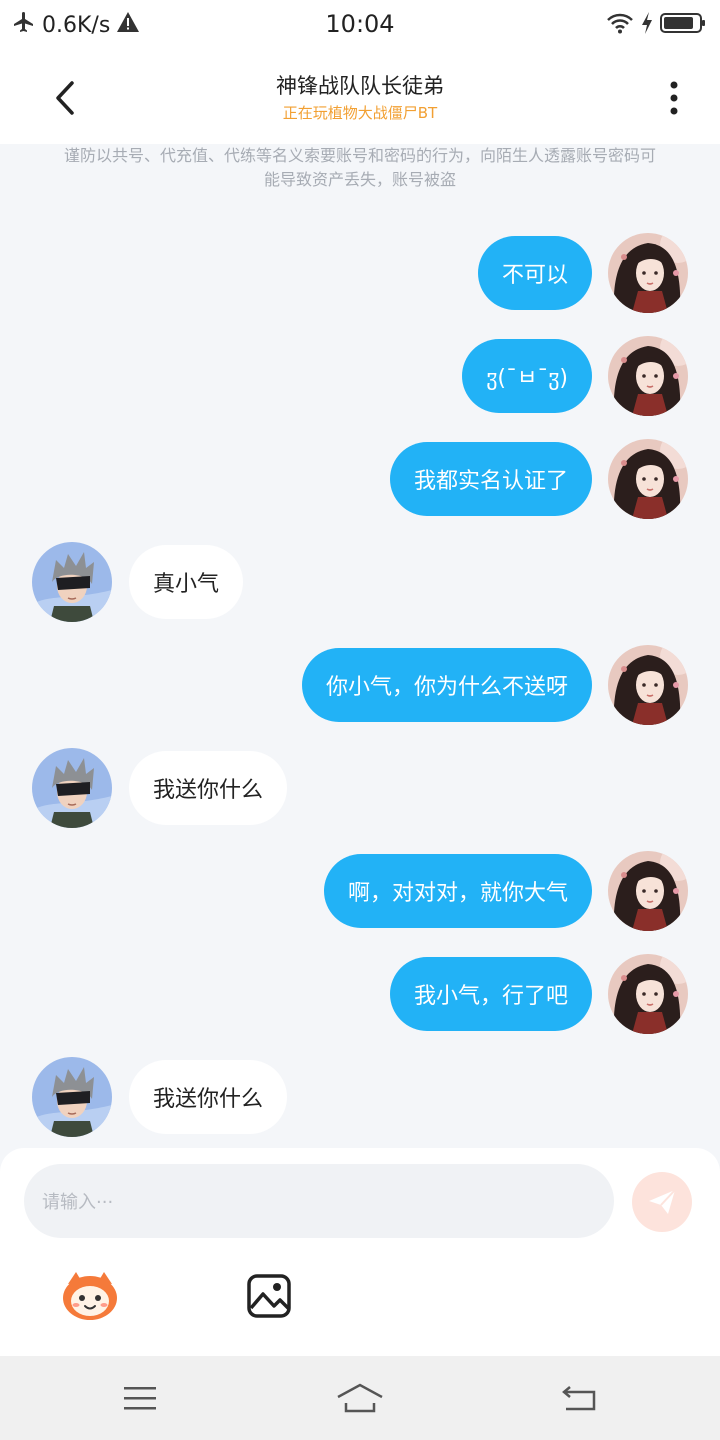 This screenshot has height=1440, width=720. I want to click on send-icon, so click(662, 1201).